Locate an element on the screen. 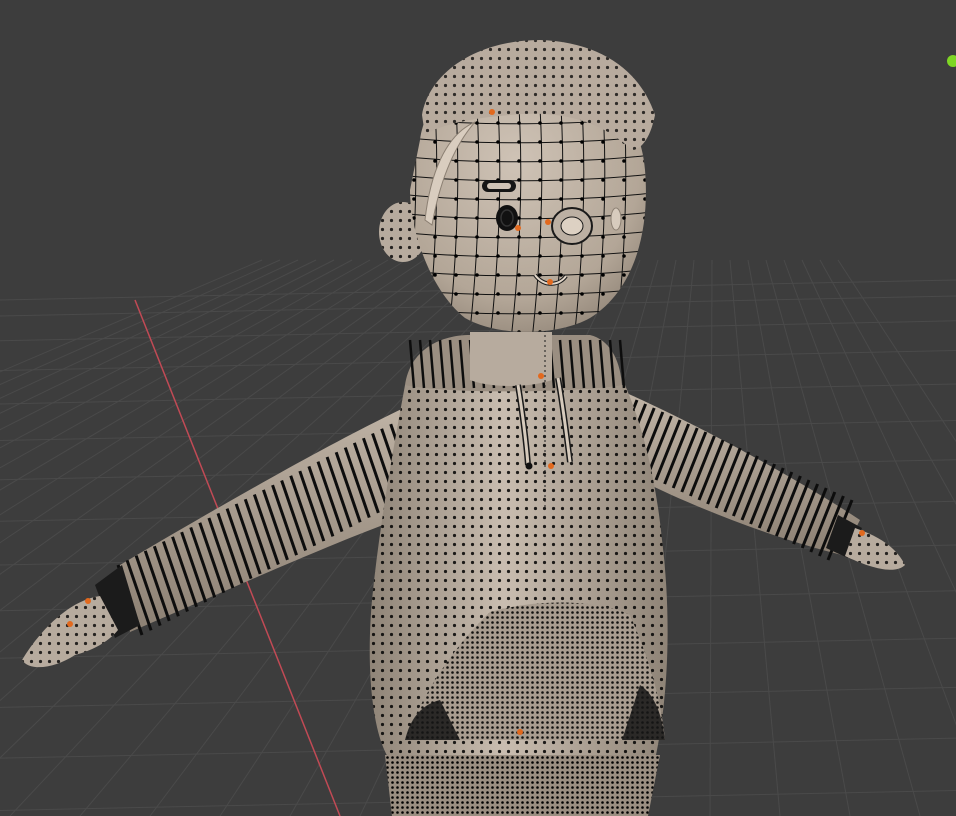  right-eye is located at coordinates (572, 226).